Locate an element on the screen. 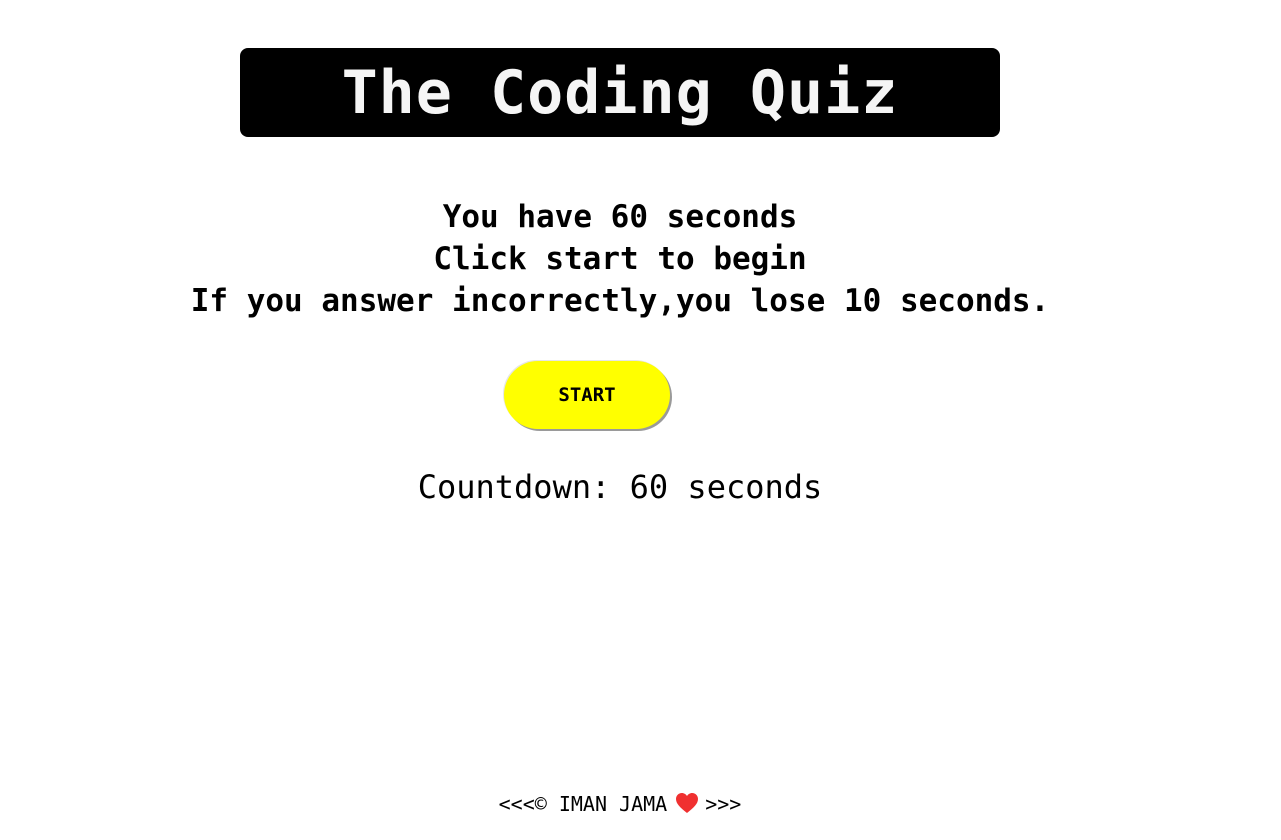 The height and width of the screenshot is (840, 1281). heart-icon is located at coordinates (687, 803).